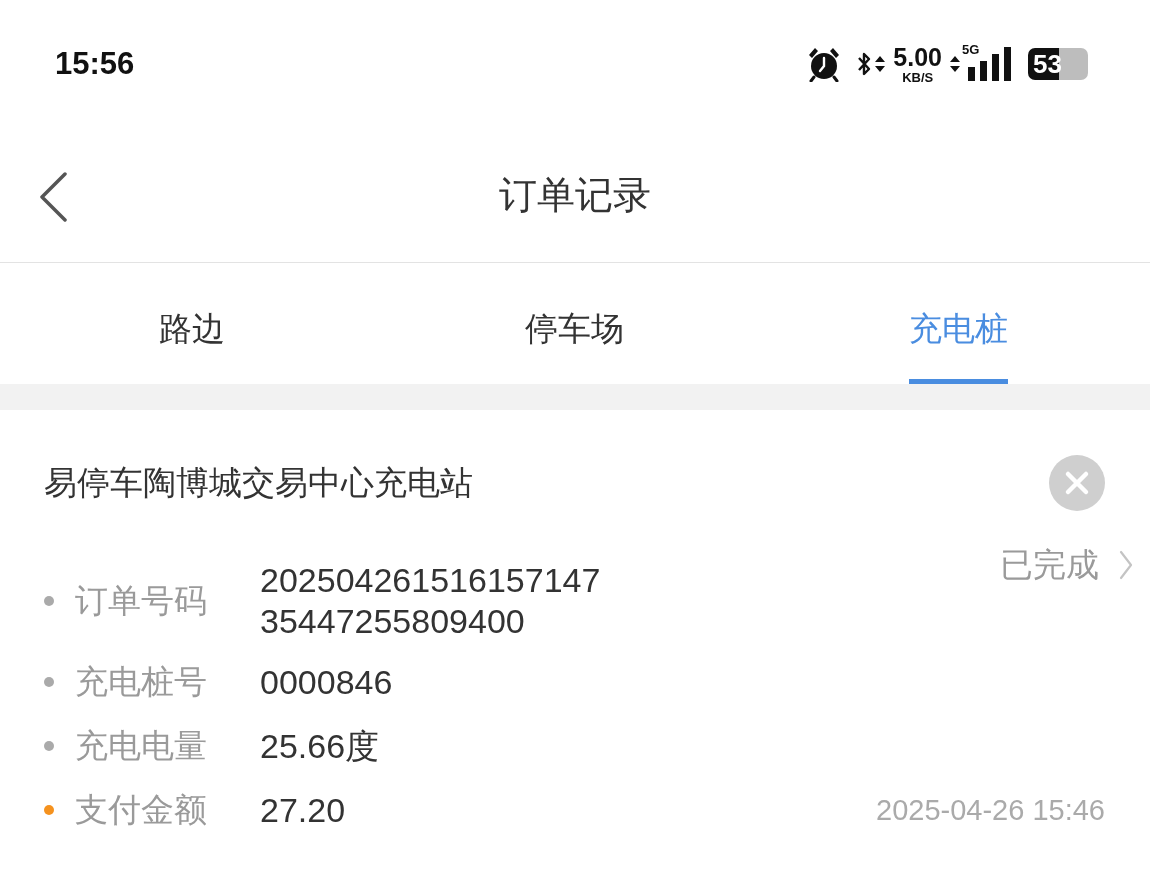 This screenshot has height=874, width=1150. What do you see at coordinates (918, 77) in the screenshot?
I see `speed-unit: KB/S` at bounding box center [918, 77].